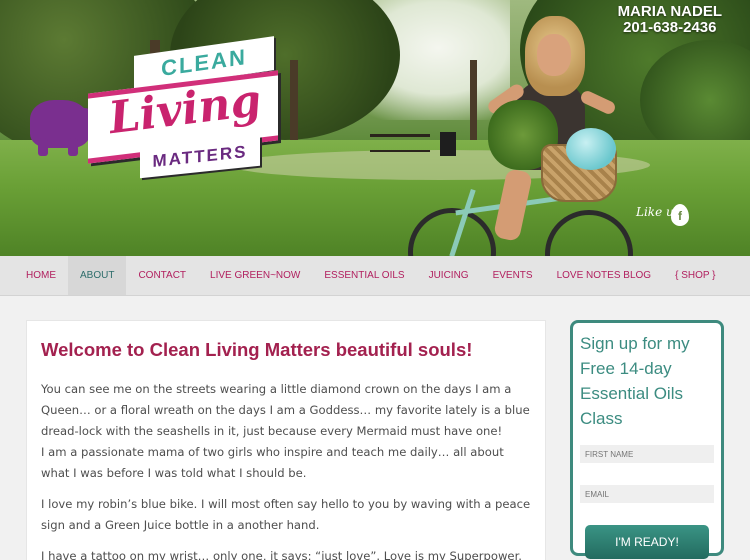  Describe the element at coordinates (680, 215) in the screenshot. I see `facebook-icon: f` at that location.